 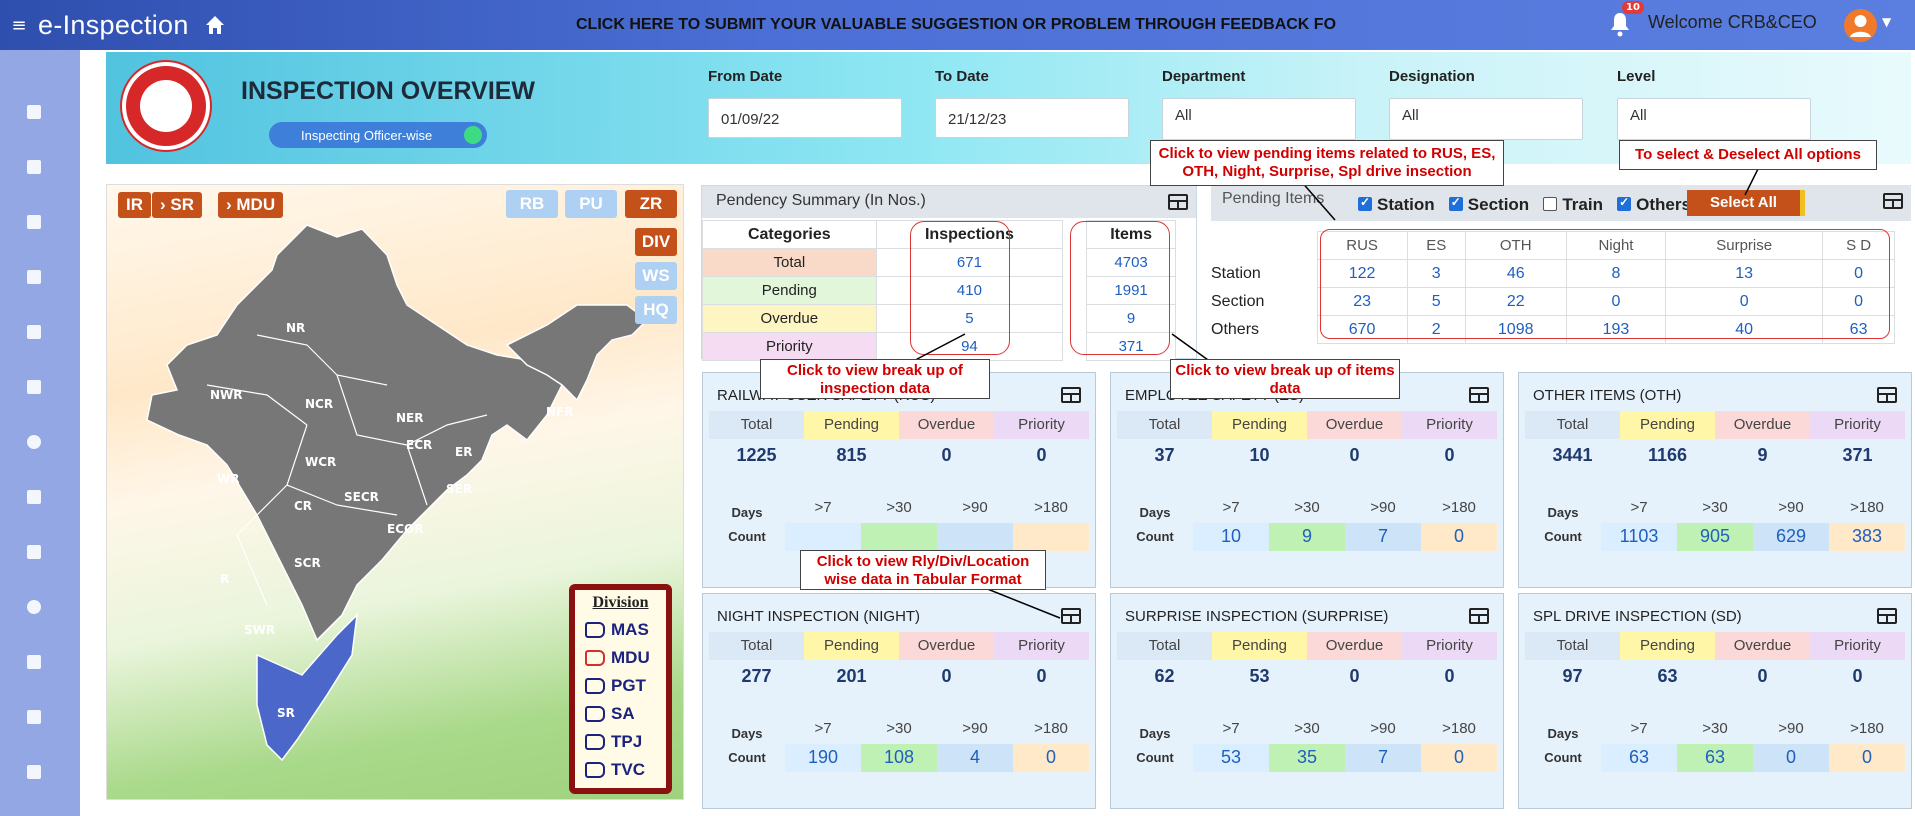 What do you see at coordinates (851, 677) in the screenshot?
I see `card-value: 201` at bounding box center [851, 677].